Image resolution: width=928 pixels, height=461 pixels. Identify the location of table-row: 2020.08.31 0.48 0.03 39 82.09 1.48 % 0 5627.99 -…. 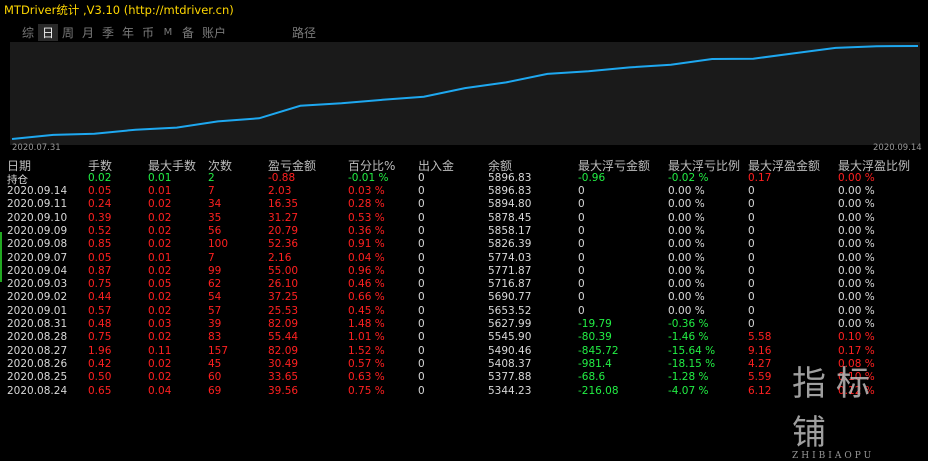
(464, 324).